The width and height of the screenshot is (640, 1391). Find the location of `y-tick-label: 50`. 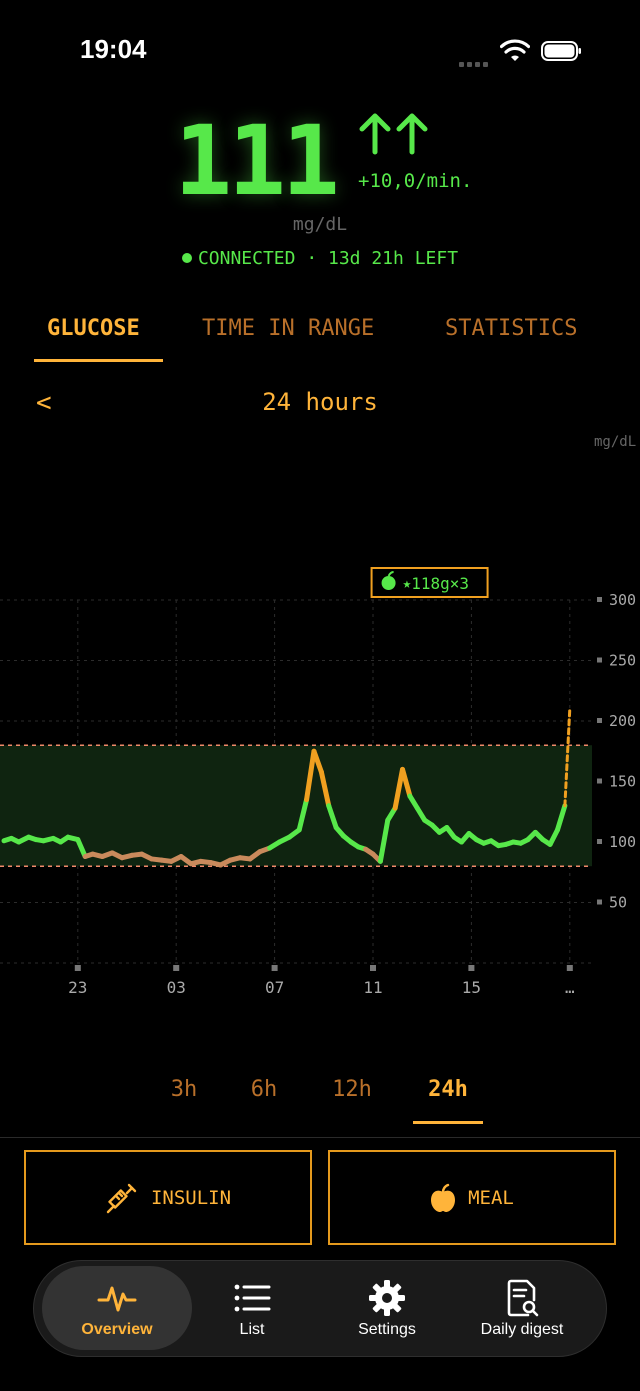

y-tick-label: 50 is located at coordinates (618, 903).